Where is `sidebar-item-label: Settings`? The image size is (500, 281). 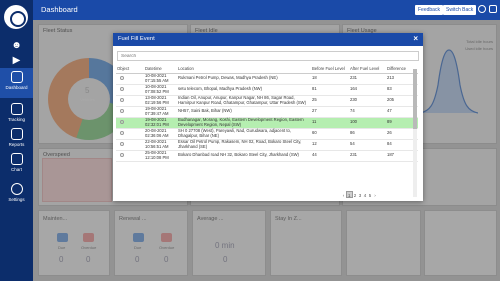 sidebar-item-label: Settings is located at coordinates (16, 199).